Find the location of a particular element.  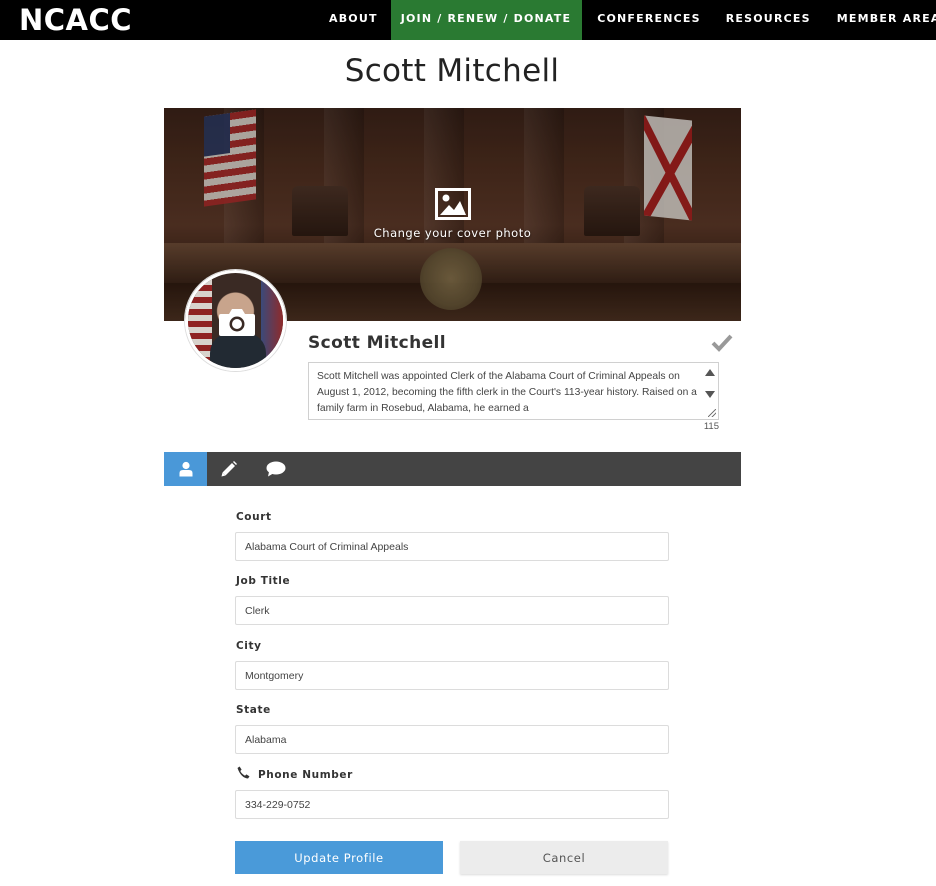

camera-icon is located at coordinates (237, 322).